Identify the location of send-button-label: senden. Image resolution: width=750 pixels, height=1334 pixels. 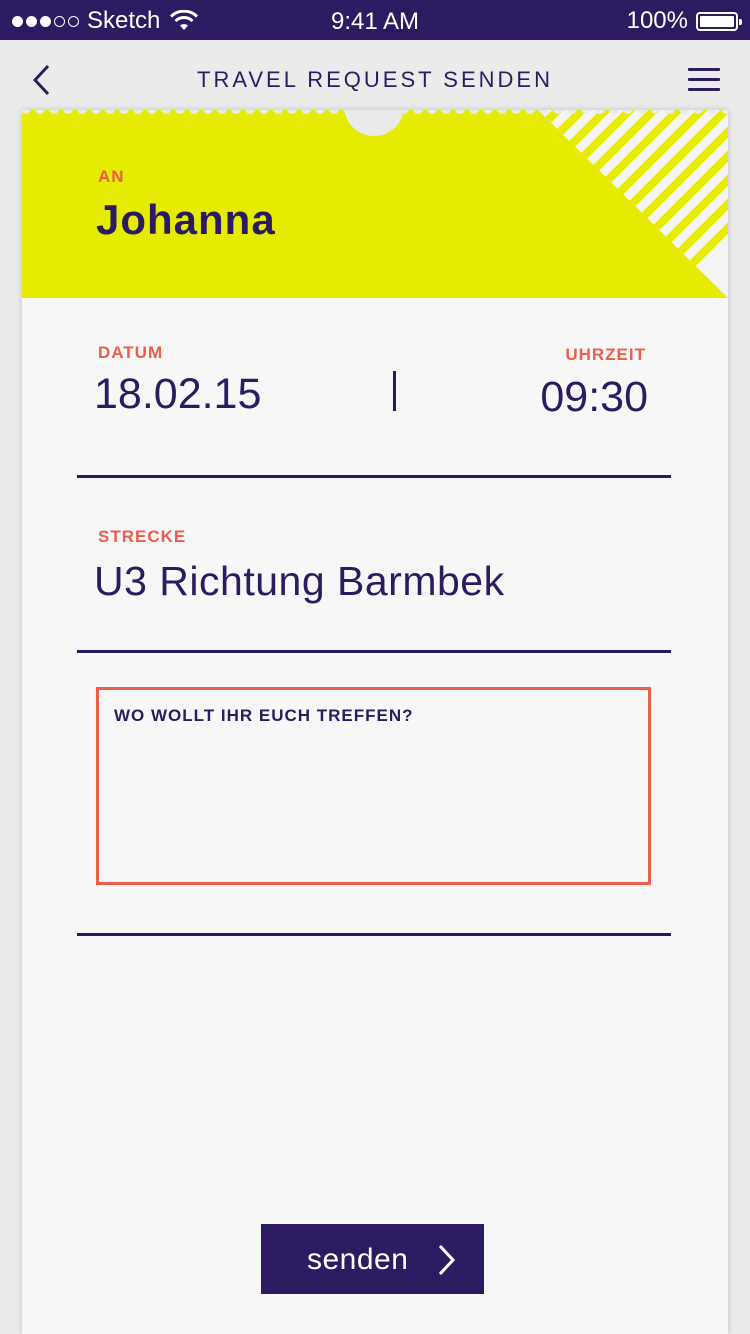
(358, 1259).